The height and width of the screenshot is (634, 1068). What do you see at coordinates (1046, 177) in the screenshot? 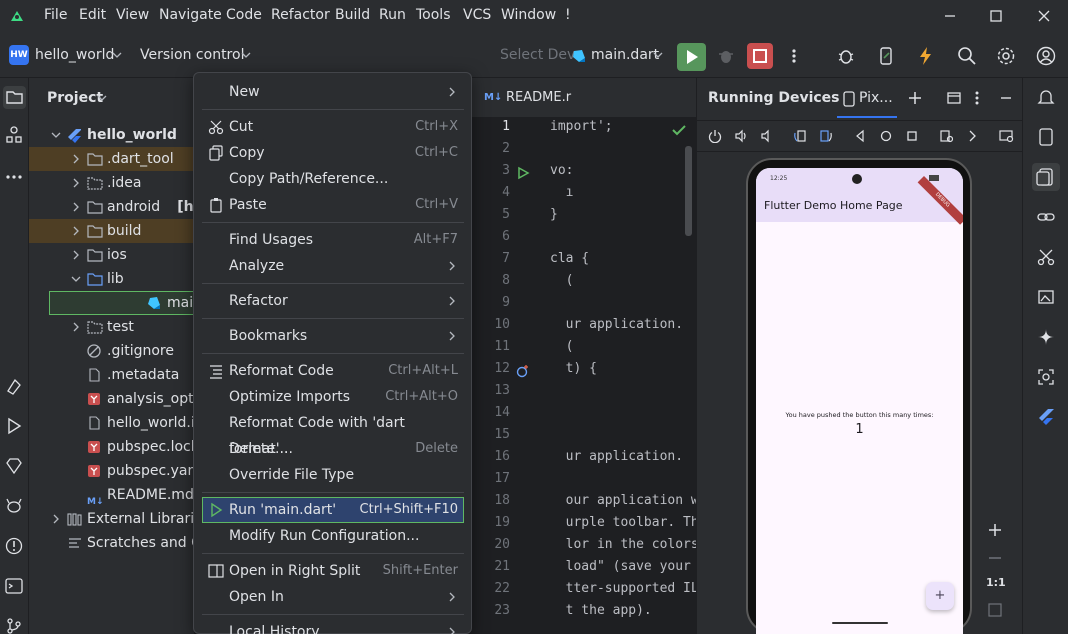
I see `running-devices-side-icon` at bounding box center [1046, 177].